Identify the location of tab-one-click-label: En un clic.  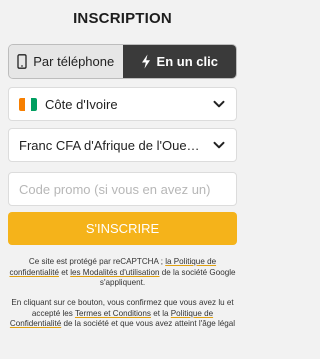
(187, 61).